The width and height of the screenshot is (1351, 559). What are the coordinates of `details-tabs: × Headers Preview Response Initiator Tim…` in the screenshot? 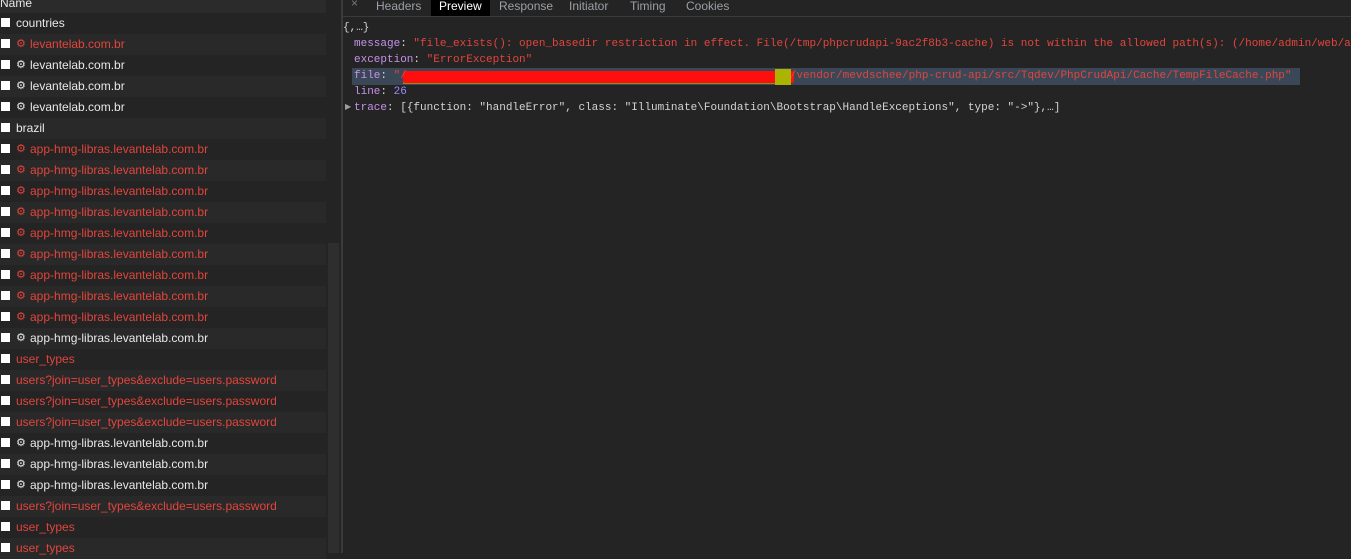 It's located at (847, 8).